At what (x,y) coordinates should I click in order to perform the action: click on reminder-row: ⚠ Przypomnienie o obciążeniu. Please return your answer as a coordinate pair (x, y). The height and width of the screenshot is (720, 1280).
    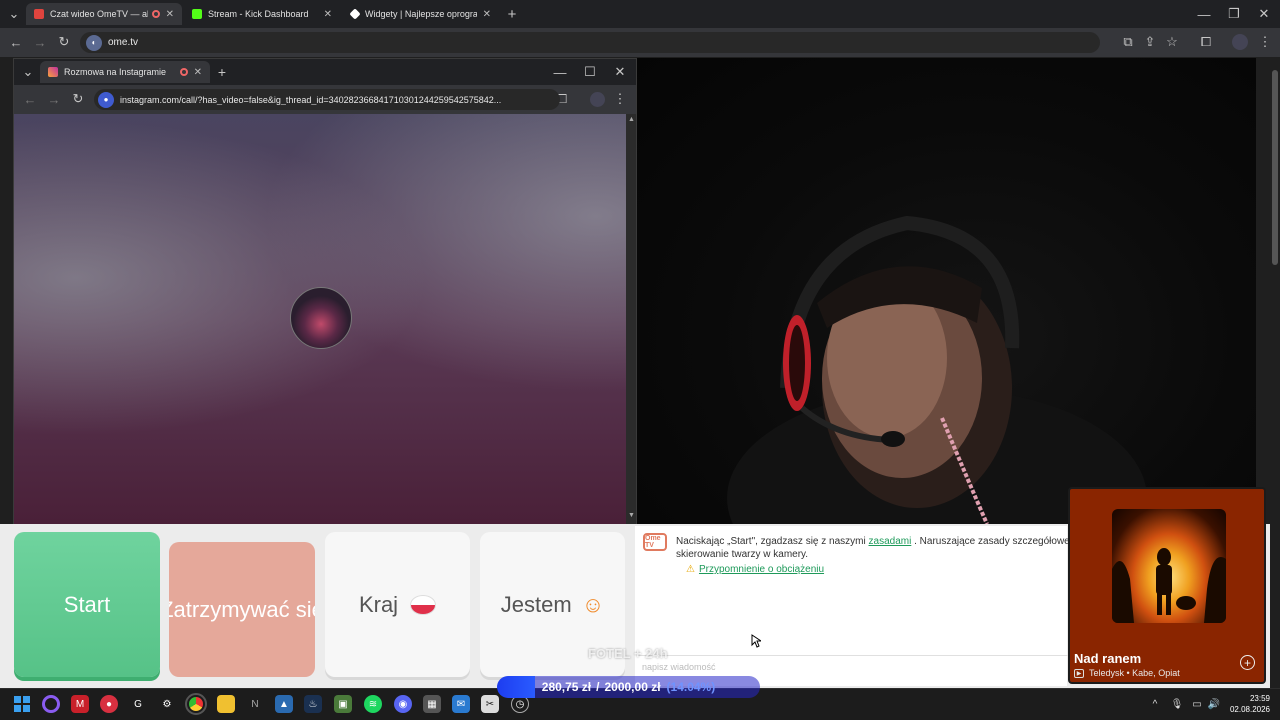
    Looking at the image, I should click on (755, 569).